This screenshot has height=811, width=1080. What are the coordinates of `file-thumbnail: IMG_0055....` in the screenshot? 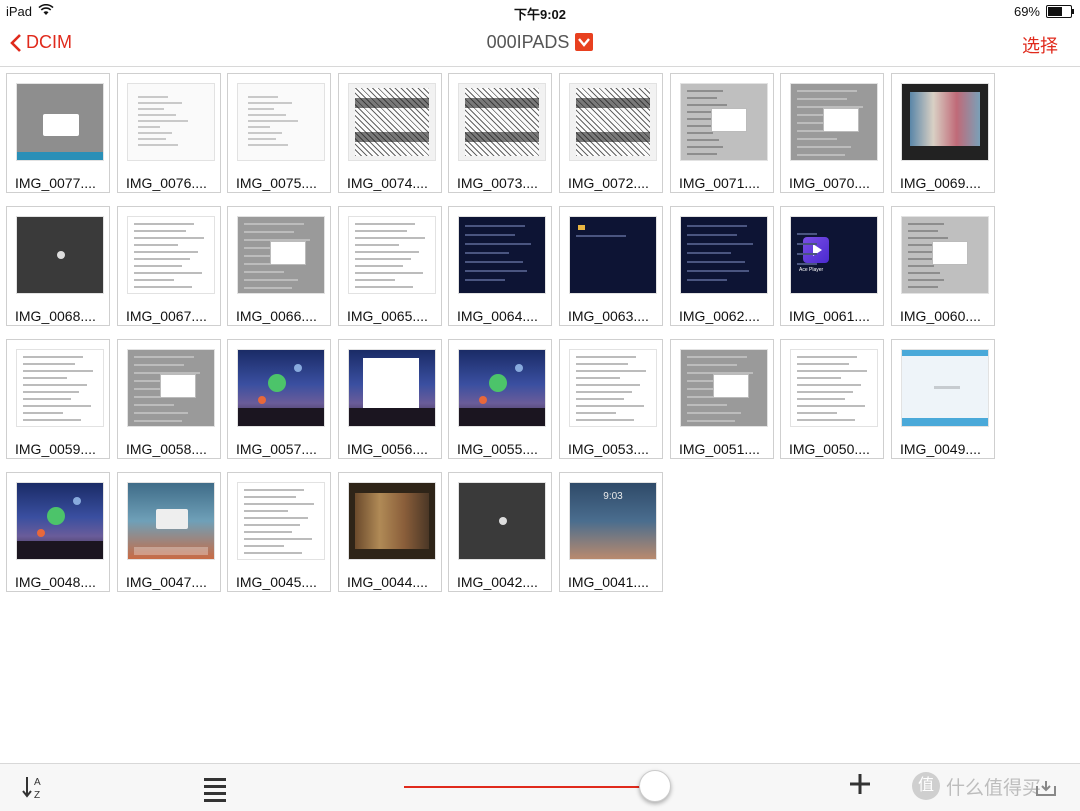 It's located at (500, 399).